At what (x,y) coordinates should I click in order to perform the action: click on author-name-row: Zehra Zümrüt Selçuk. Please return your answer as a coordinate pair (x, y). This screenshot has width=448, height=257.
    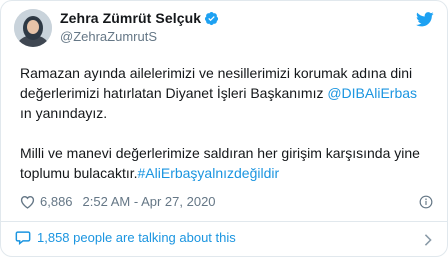
    Looking at the image, I should click on (139, 18).